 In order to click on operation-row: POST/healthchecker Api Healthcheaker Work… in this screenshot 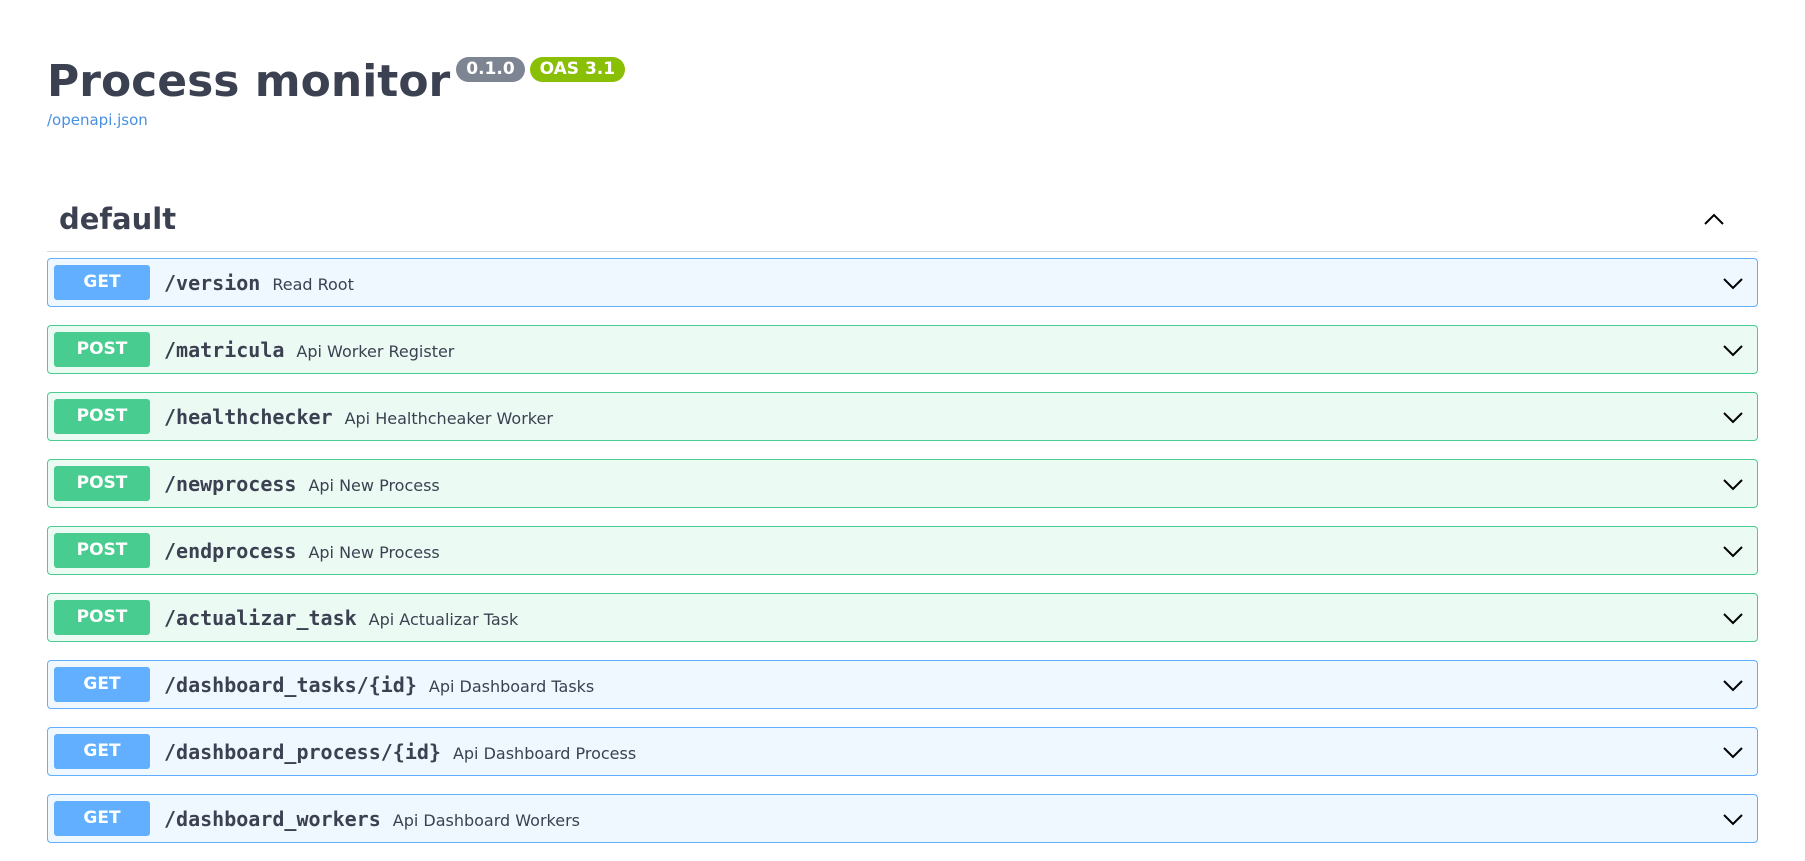, I will do `click(902, 416)`.